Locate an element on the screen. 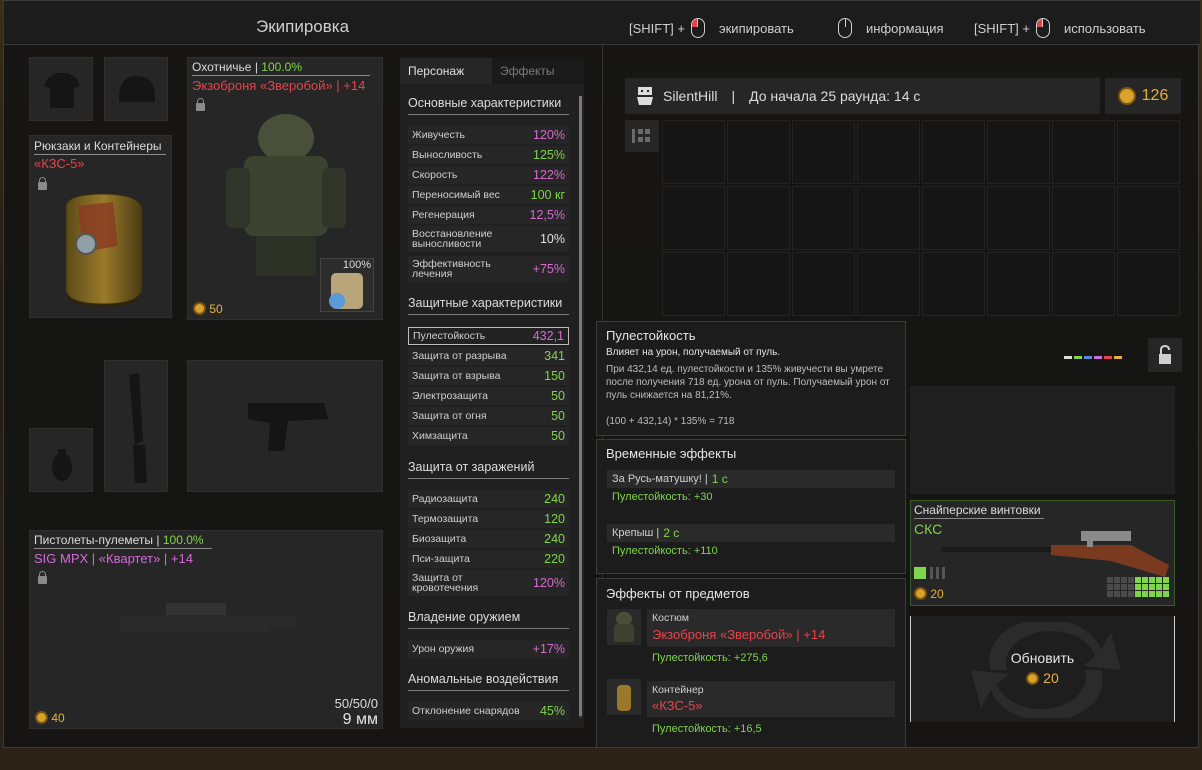  slot-shirt is located at coordinates (61, 89).